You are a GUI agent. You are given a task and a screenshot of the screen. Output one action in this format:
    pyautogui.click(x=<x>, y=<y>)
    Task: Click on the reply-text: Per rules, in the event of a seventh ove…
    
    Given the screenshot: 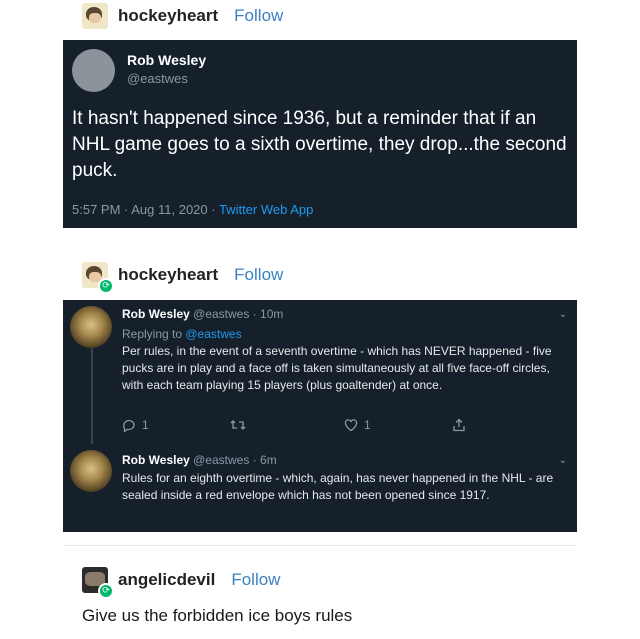 What is the action you would take?
    pyautogui.click(x=337, y=368)
    